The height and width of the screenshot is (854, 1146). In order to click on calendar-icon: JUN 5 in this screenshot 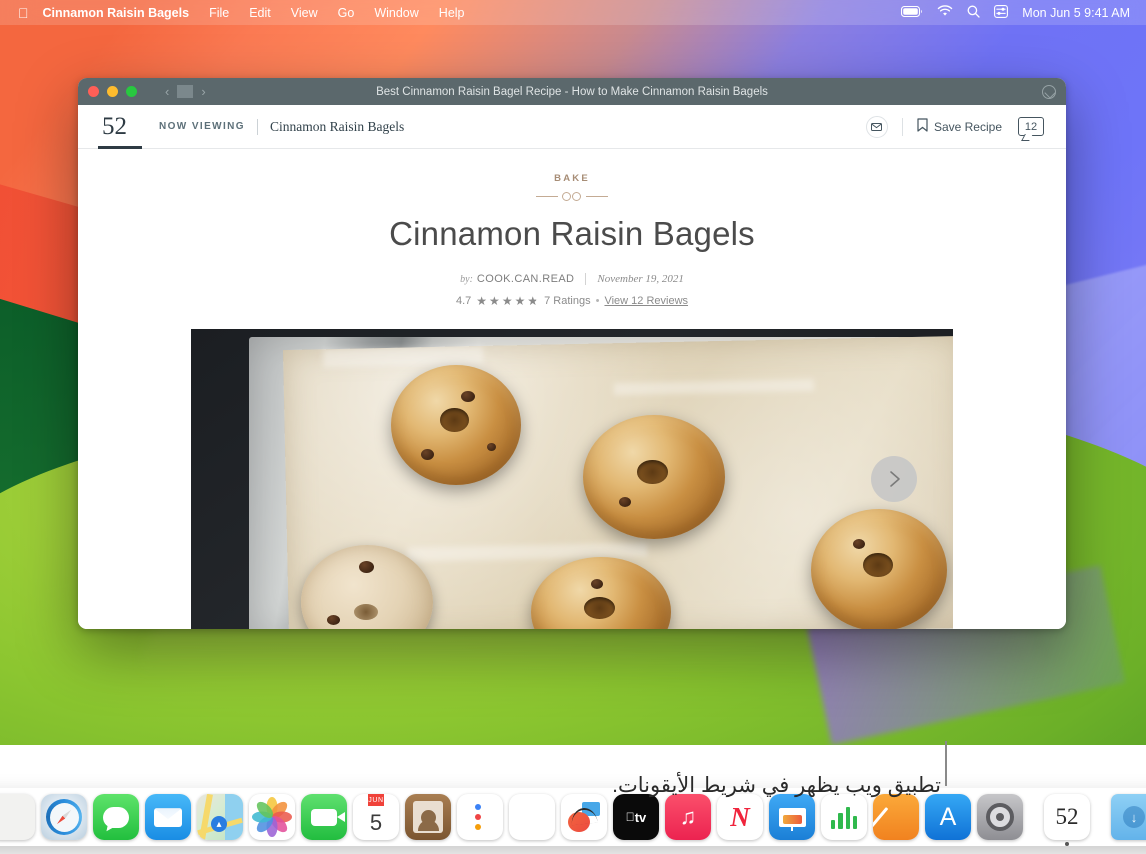, I will do `click(376, 817)`.